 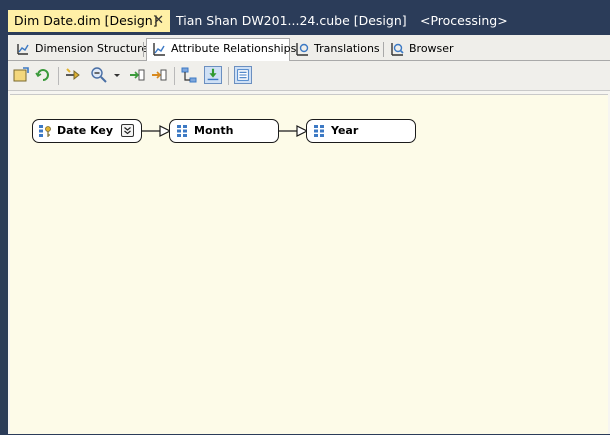 I want to click on node-label: Year, so click(x=345, y=130).